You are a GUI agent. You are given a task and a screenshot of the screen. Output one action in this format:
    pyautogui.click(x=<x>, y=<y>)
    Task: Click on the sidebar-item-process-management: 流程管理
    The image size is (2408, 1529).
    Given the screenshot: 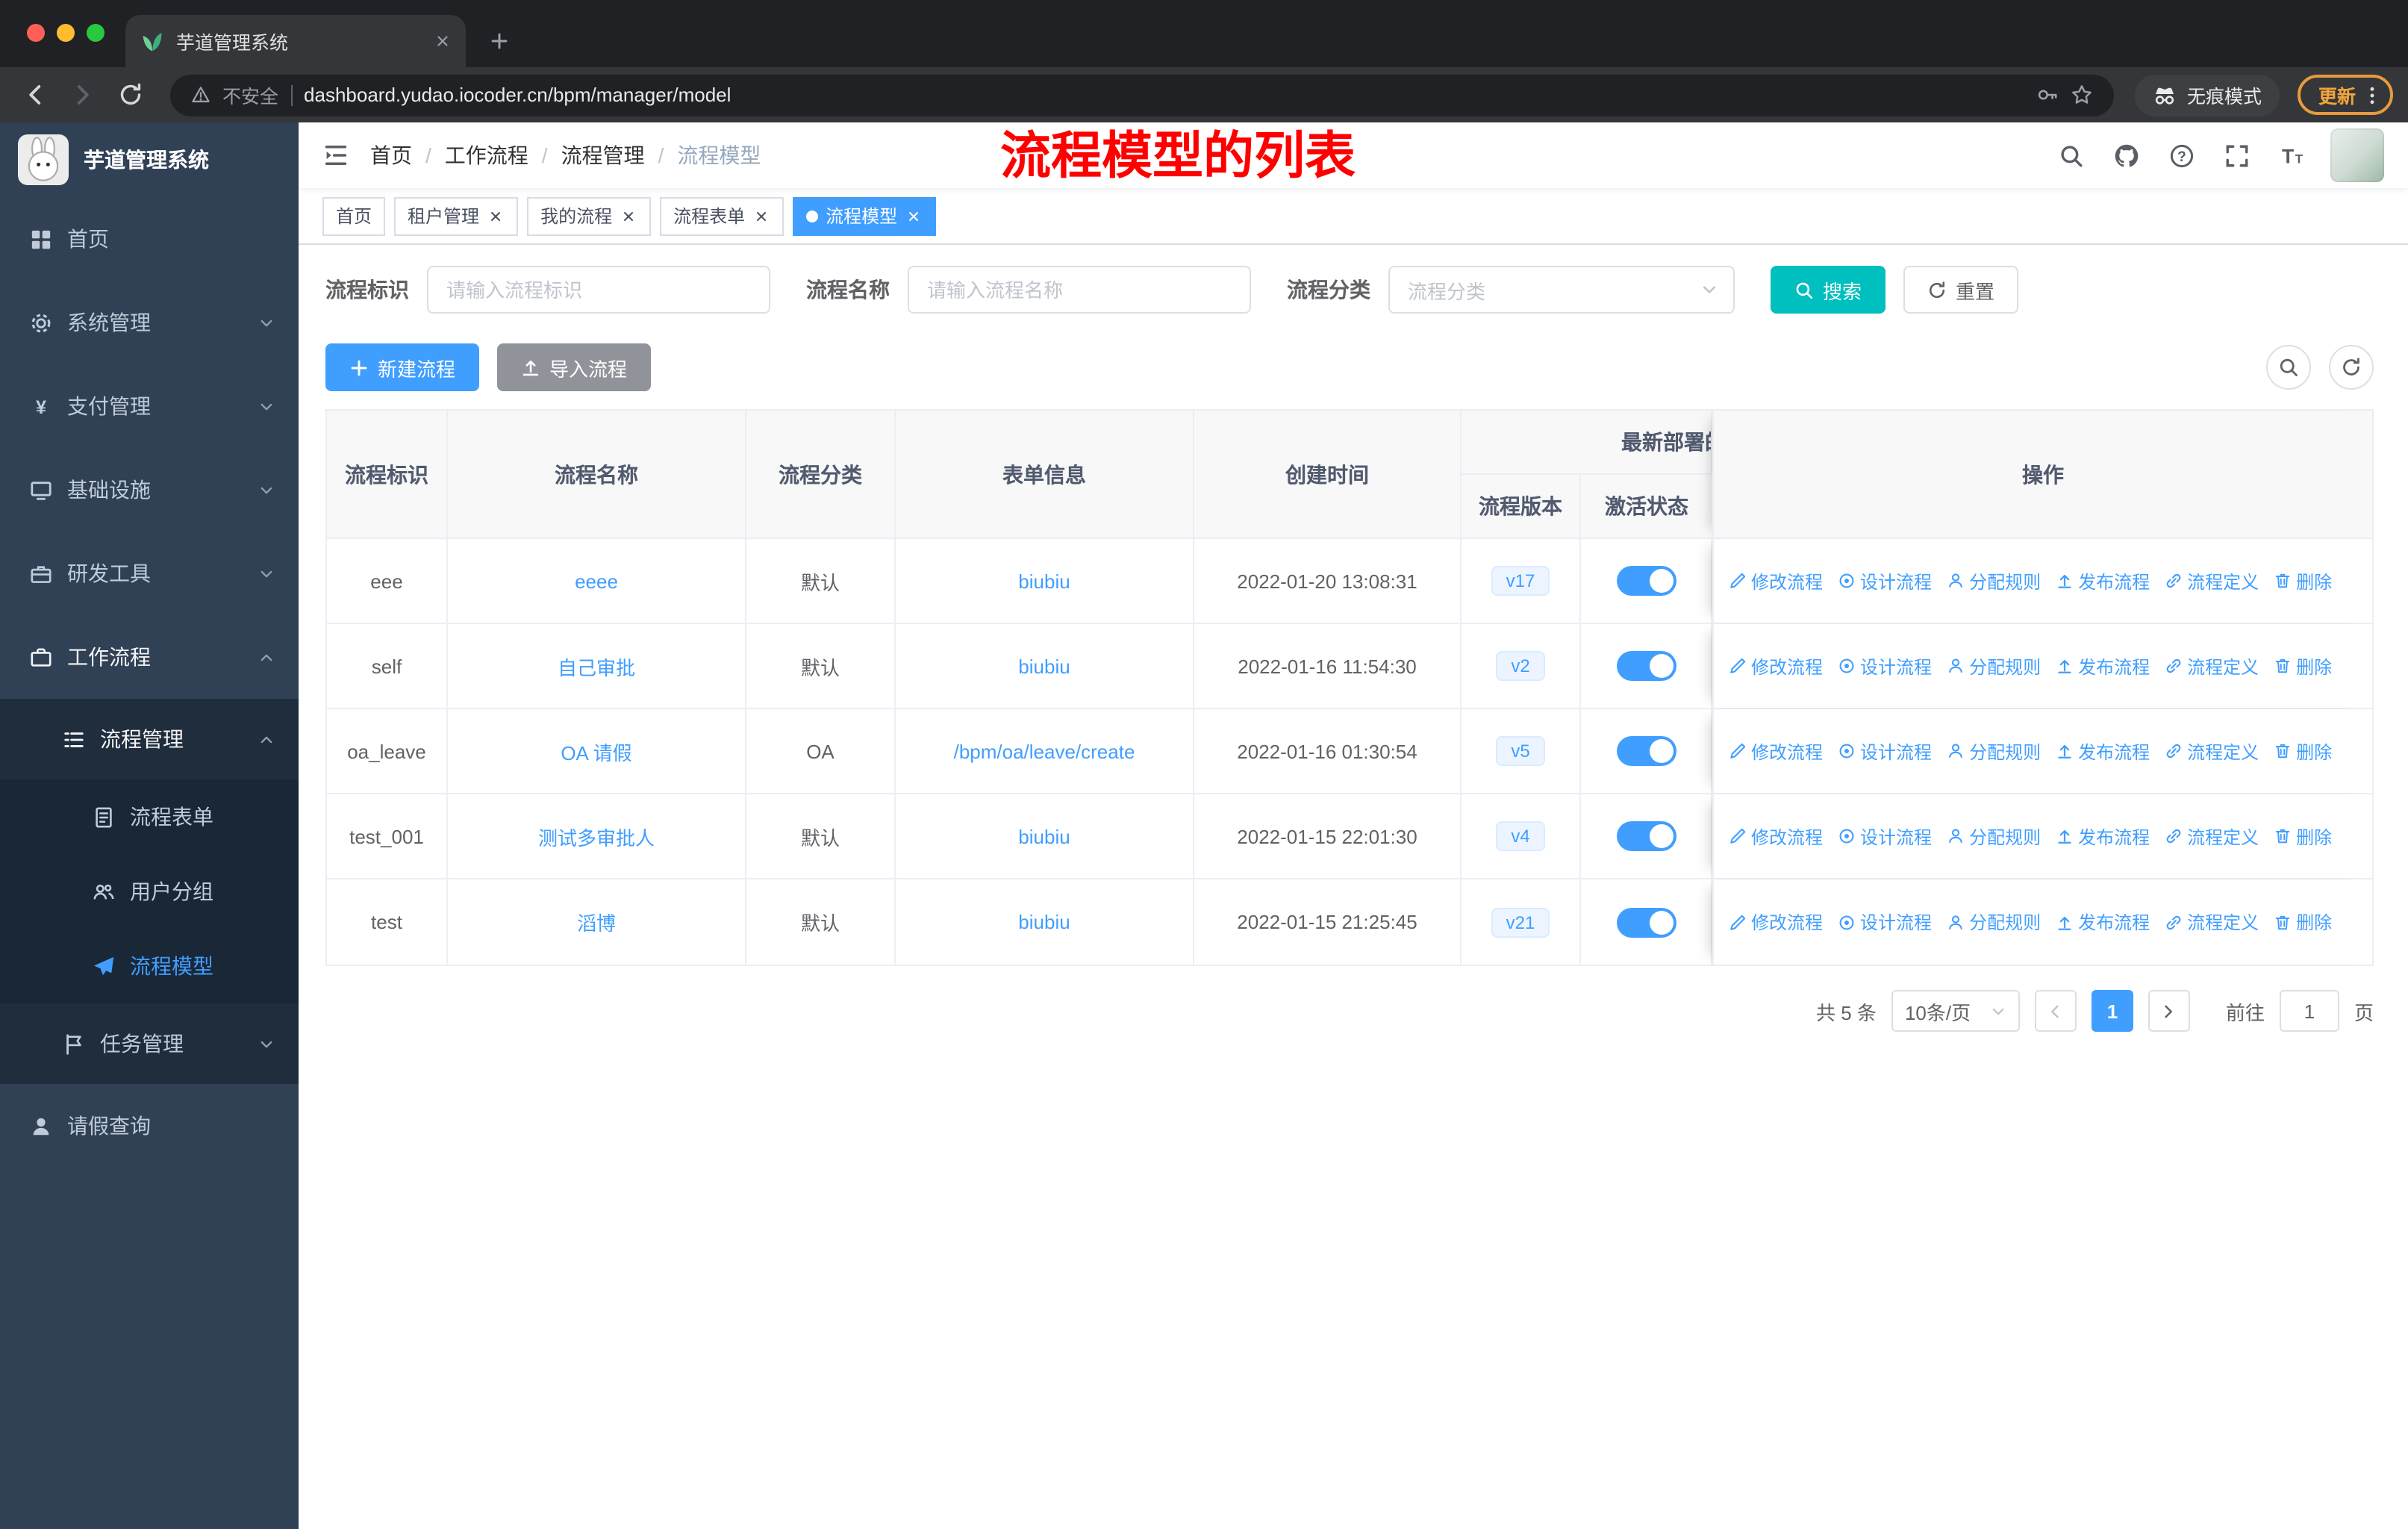 What is the action you would take?
    pyautogui.click(x=149, y=739)
    